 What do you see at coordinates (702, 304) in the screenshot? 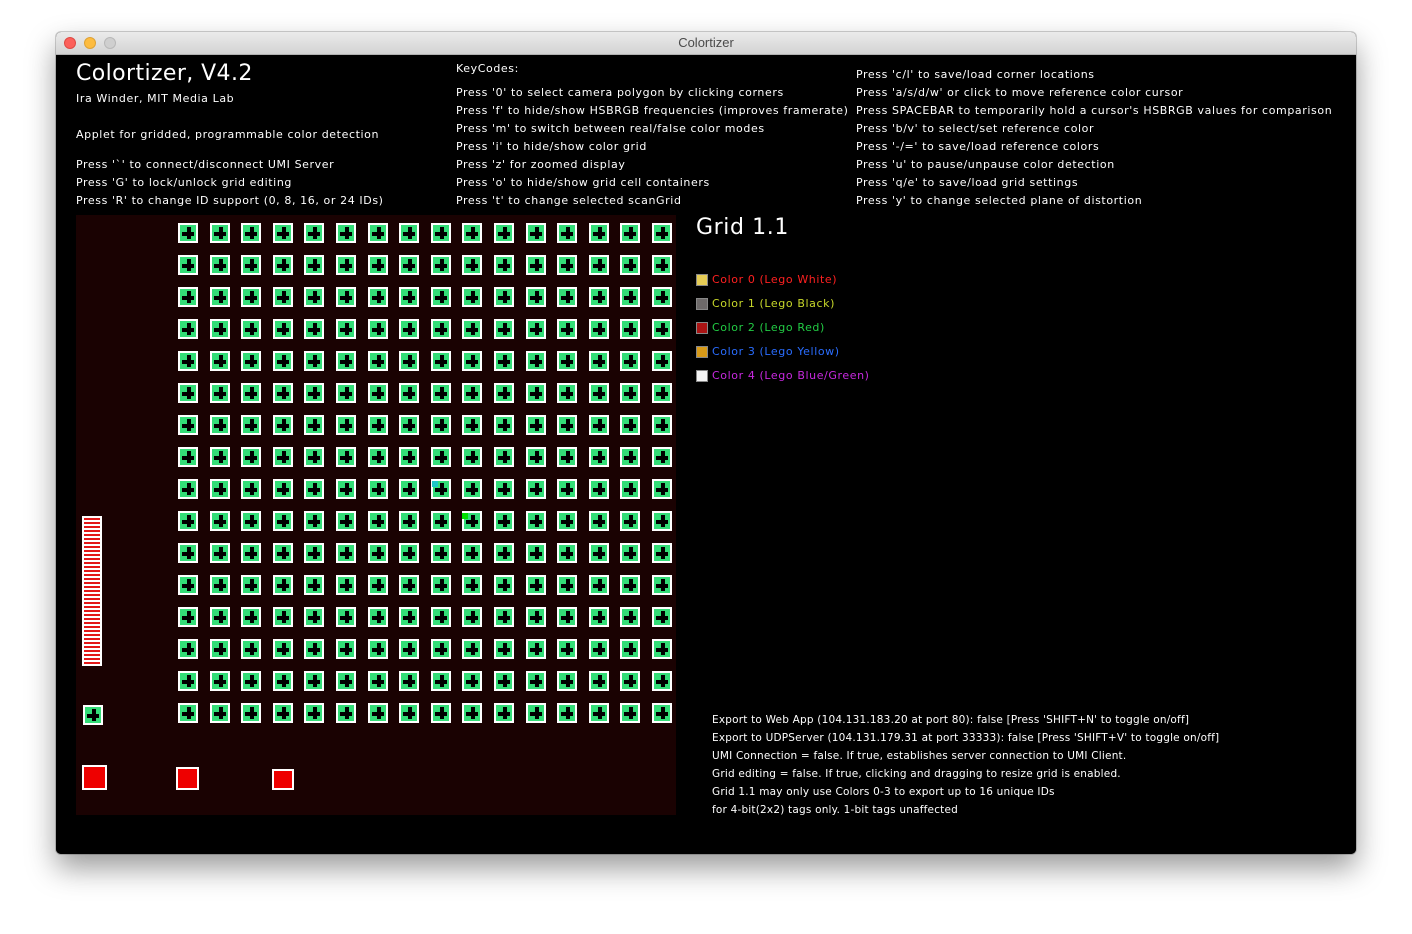
I see `color-1-swatch` at bounding box center [702, 304].